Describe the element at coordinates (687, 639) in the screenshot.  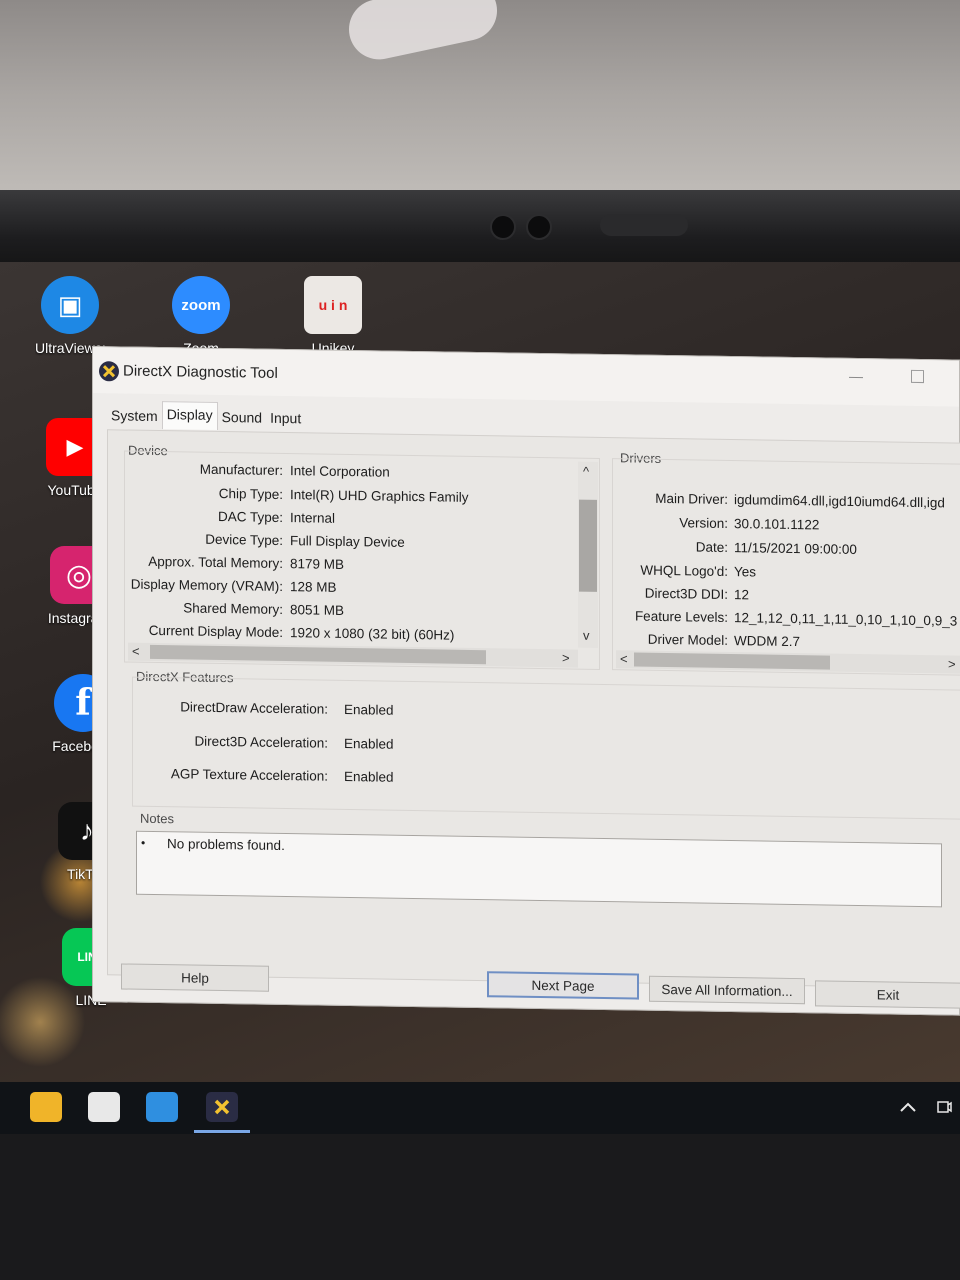
I see `drivers-key: Driver Model:` at that location.